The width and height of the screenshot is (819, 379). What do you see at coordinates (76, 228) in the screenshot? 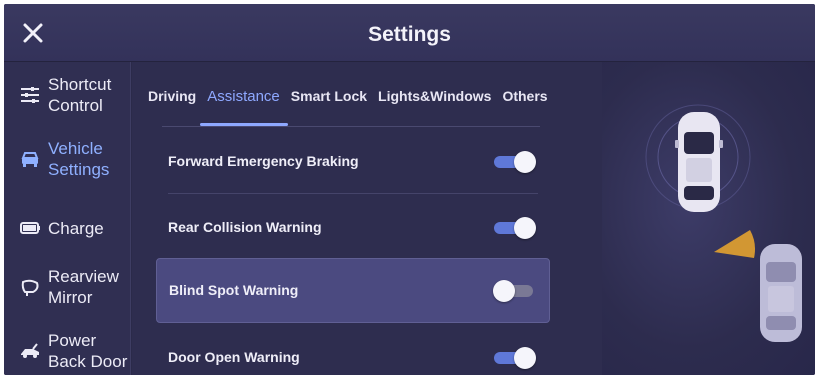
I see `sidebar-item-label: Charge` at bounding box center [76, 228].